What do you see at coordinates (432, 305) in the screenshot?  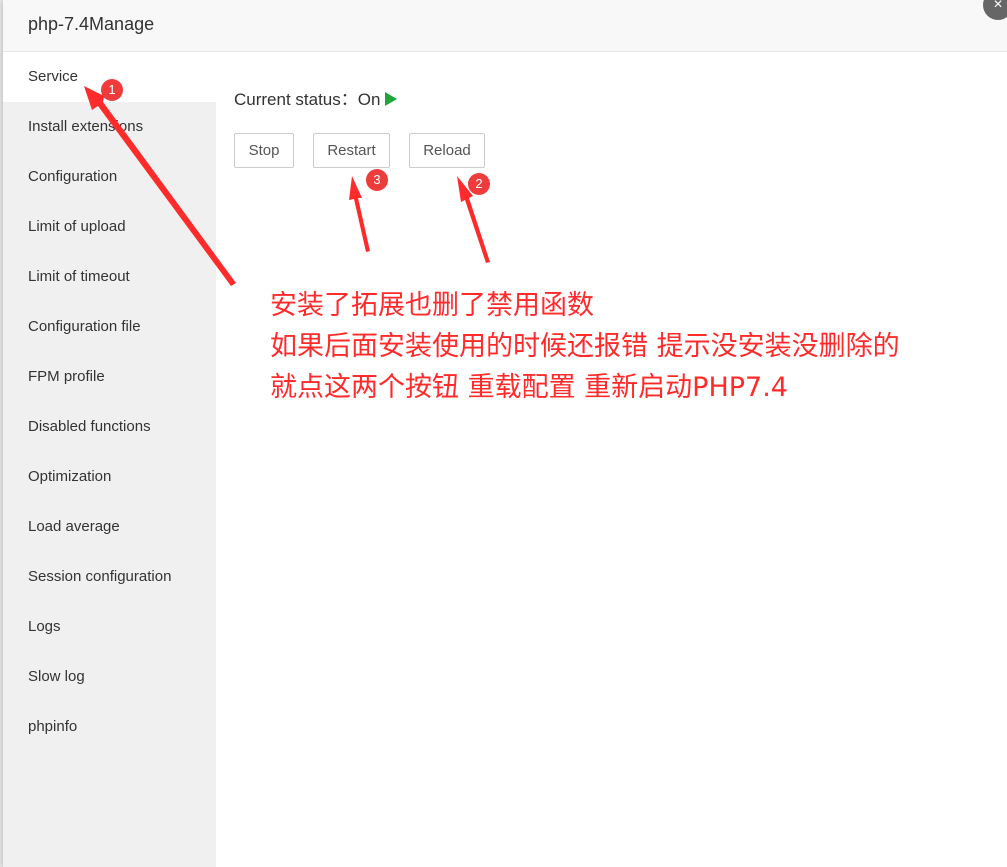 I see `annotation-line-1: 安装了拓展也删了禁用函数` at bounding box center [432, 305].